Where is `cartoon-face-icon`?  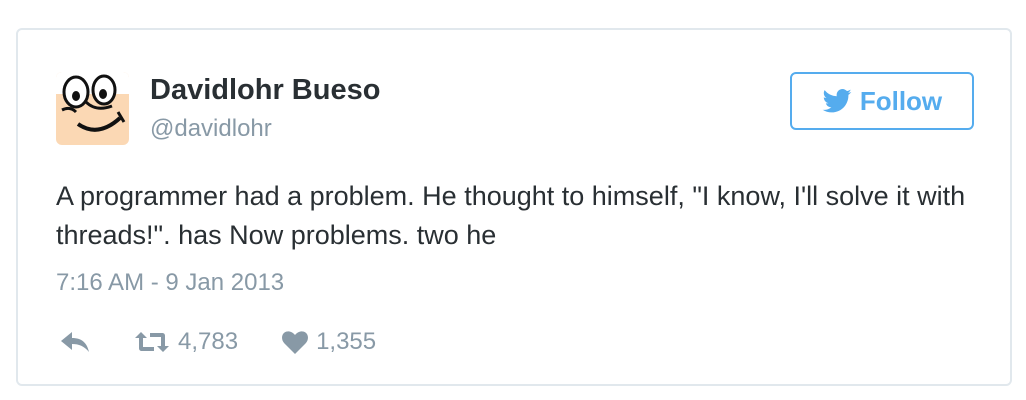
cartoon-face-icon is located at coordinates (92, 108).